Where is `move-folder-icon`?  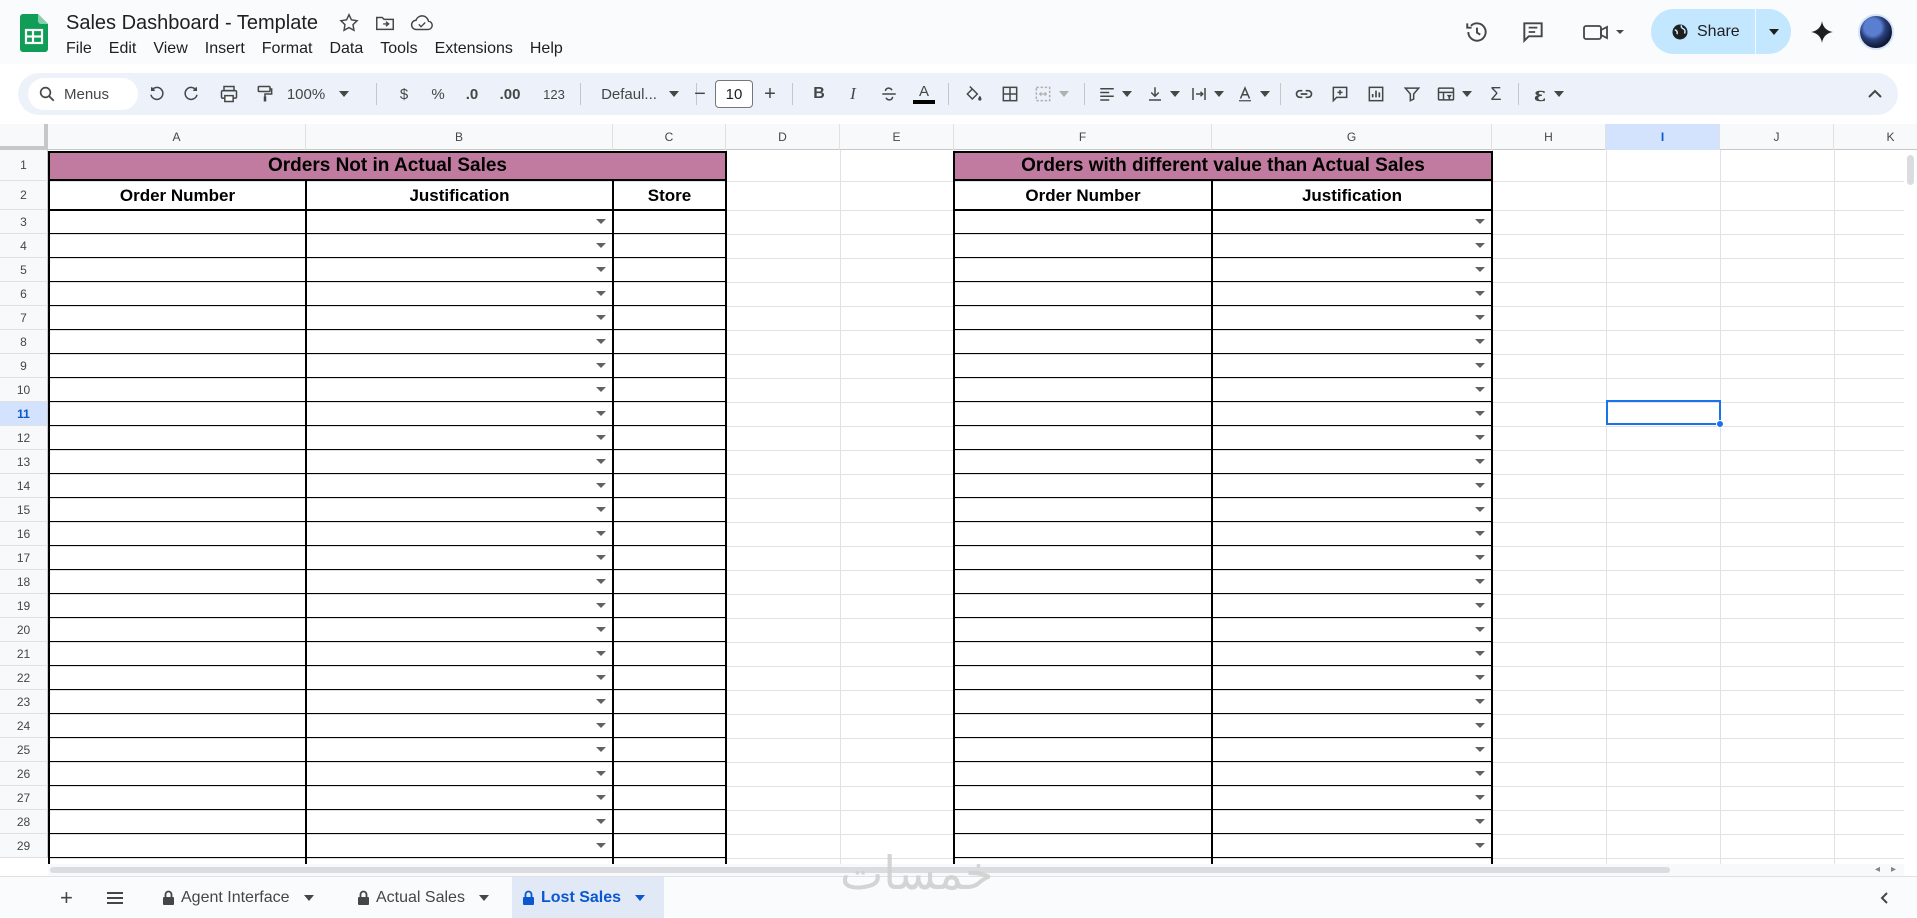 move-folder-icon is located at coordinates (385, 23).